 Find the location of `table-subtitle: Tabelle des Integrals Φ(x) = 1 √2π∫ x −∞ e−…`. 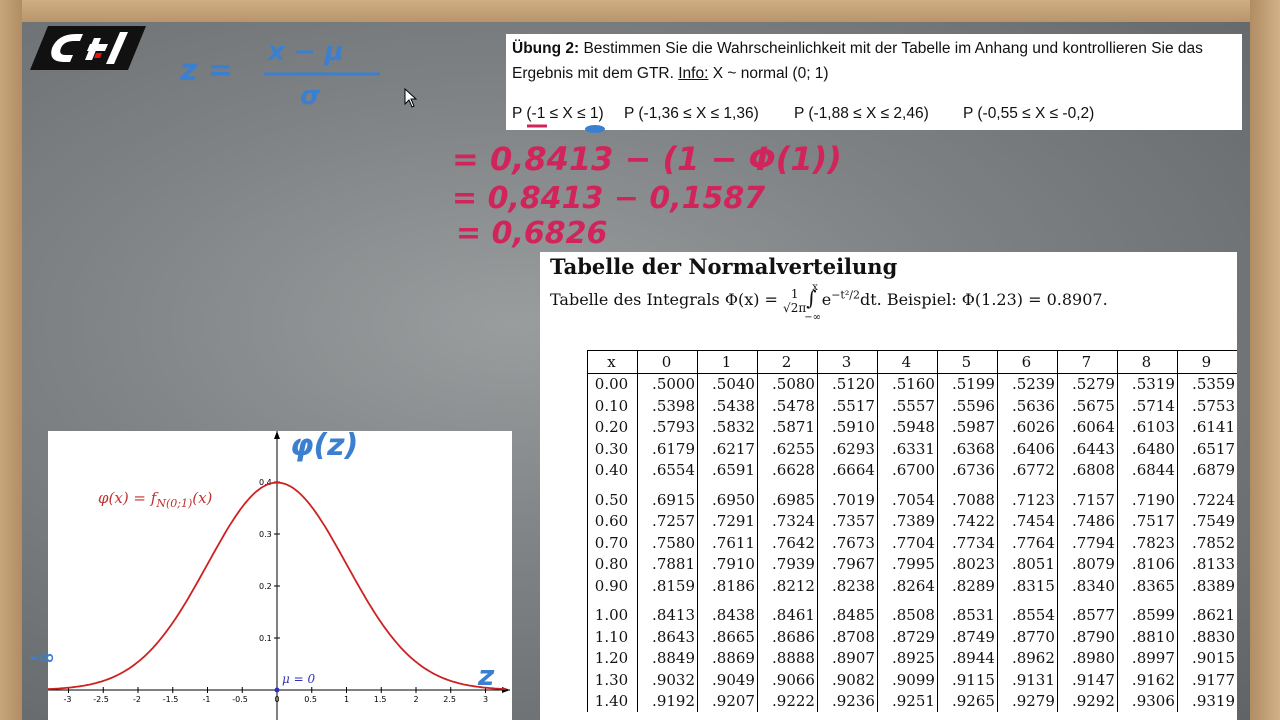

table-subtitle: Tabelle des Integrals Φ(x) = 1 √2π∫ x −∞ e−… is located at coordinates (829, 302).